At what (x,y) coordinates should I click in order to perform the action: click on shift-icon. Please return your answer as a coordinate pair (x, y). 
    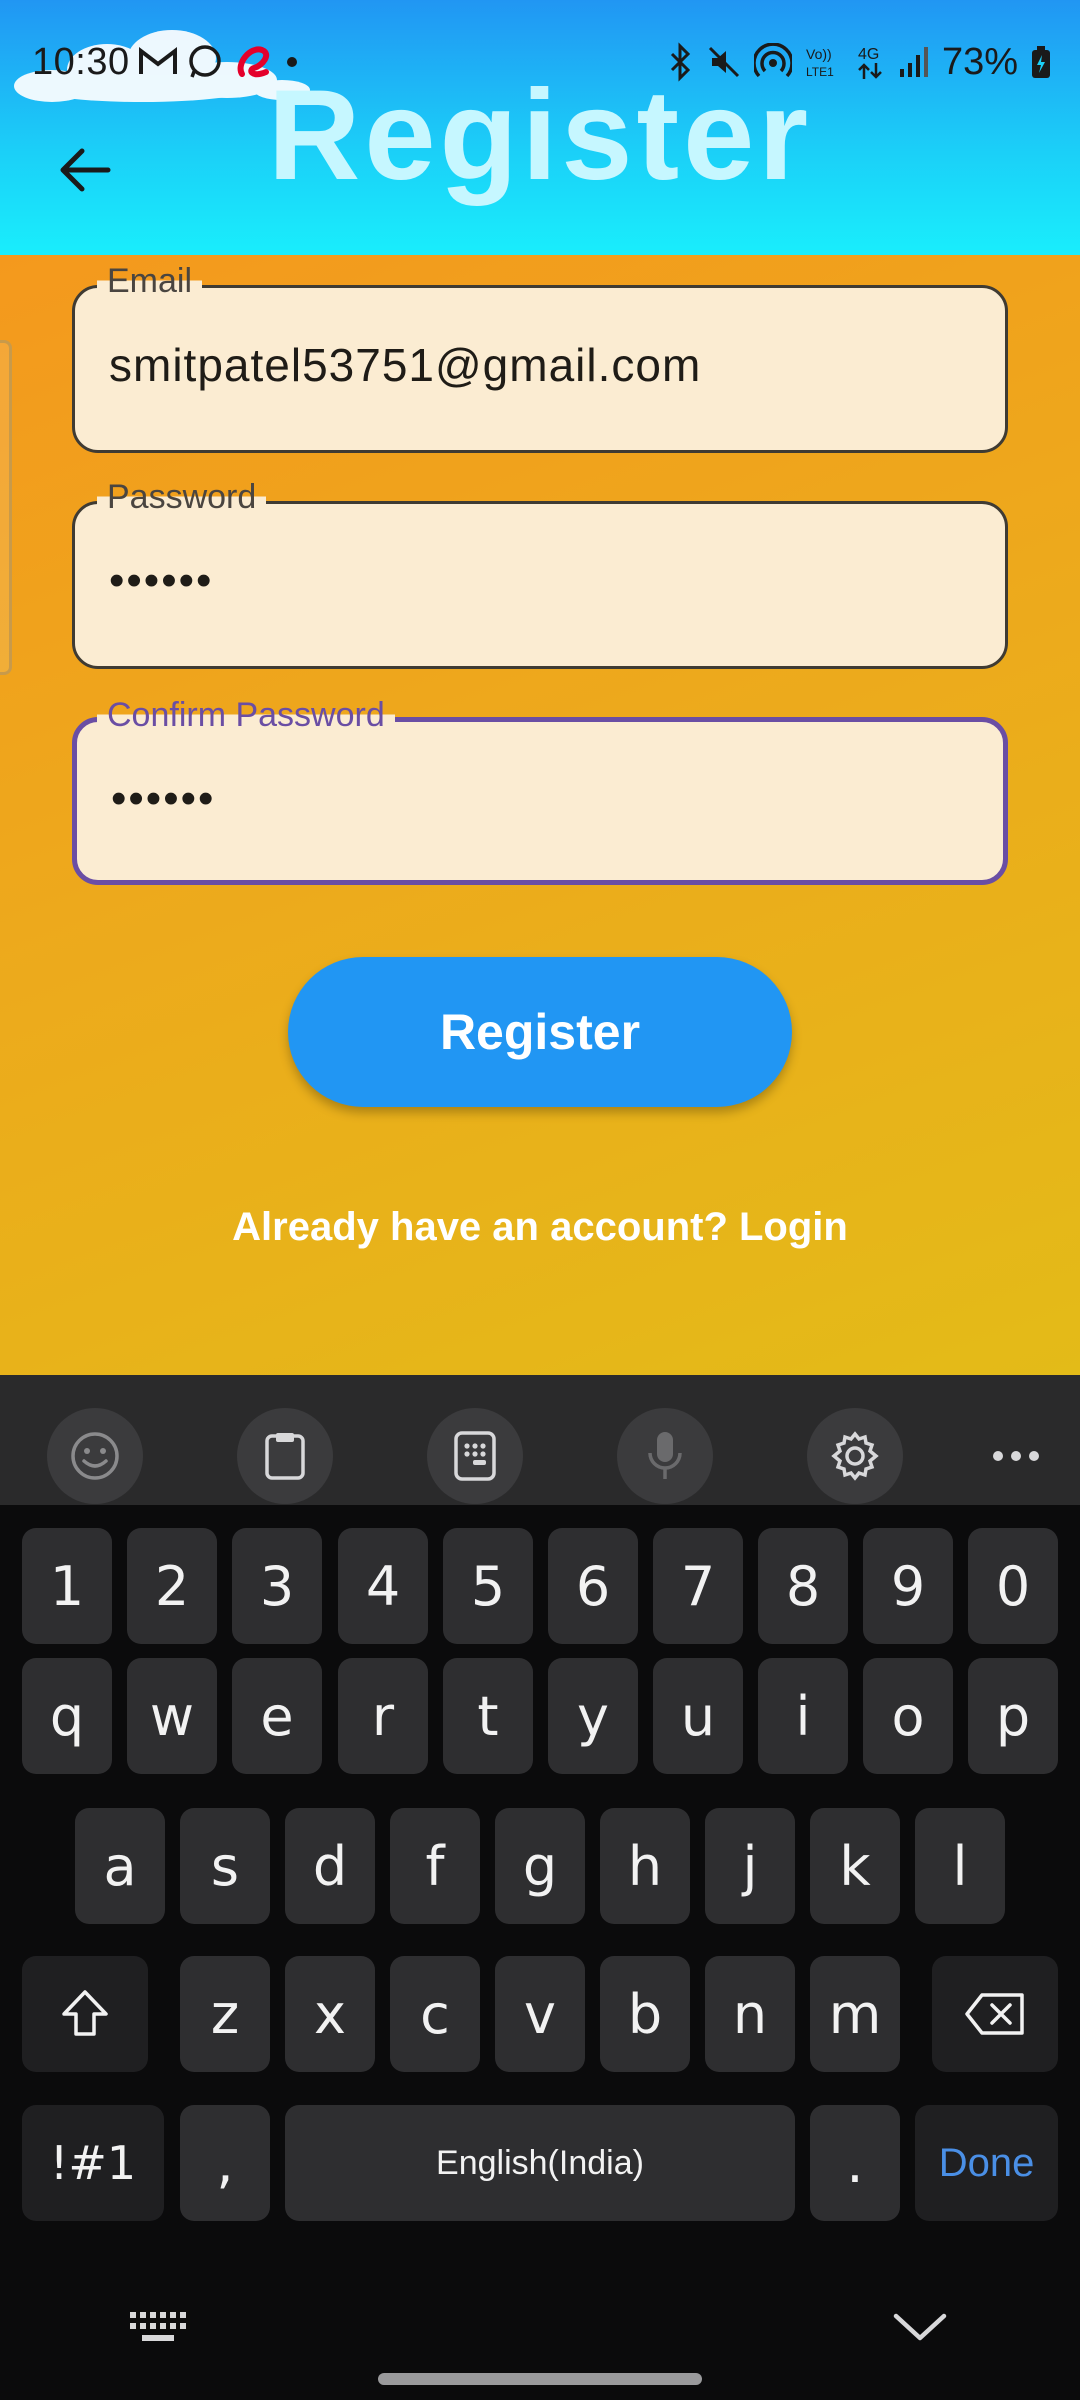
    Looking at the image, I should click on (85, 2013).